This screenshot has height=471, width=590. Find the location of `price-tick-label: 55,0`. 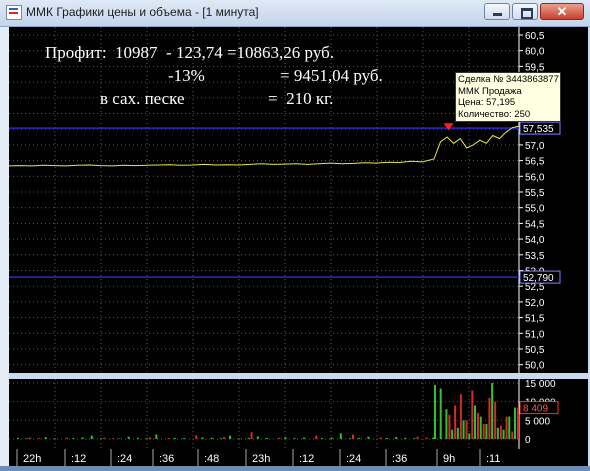

price-tick-label: 55,0 is located at coordinates (535, 209).